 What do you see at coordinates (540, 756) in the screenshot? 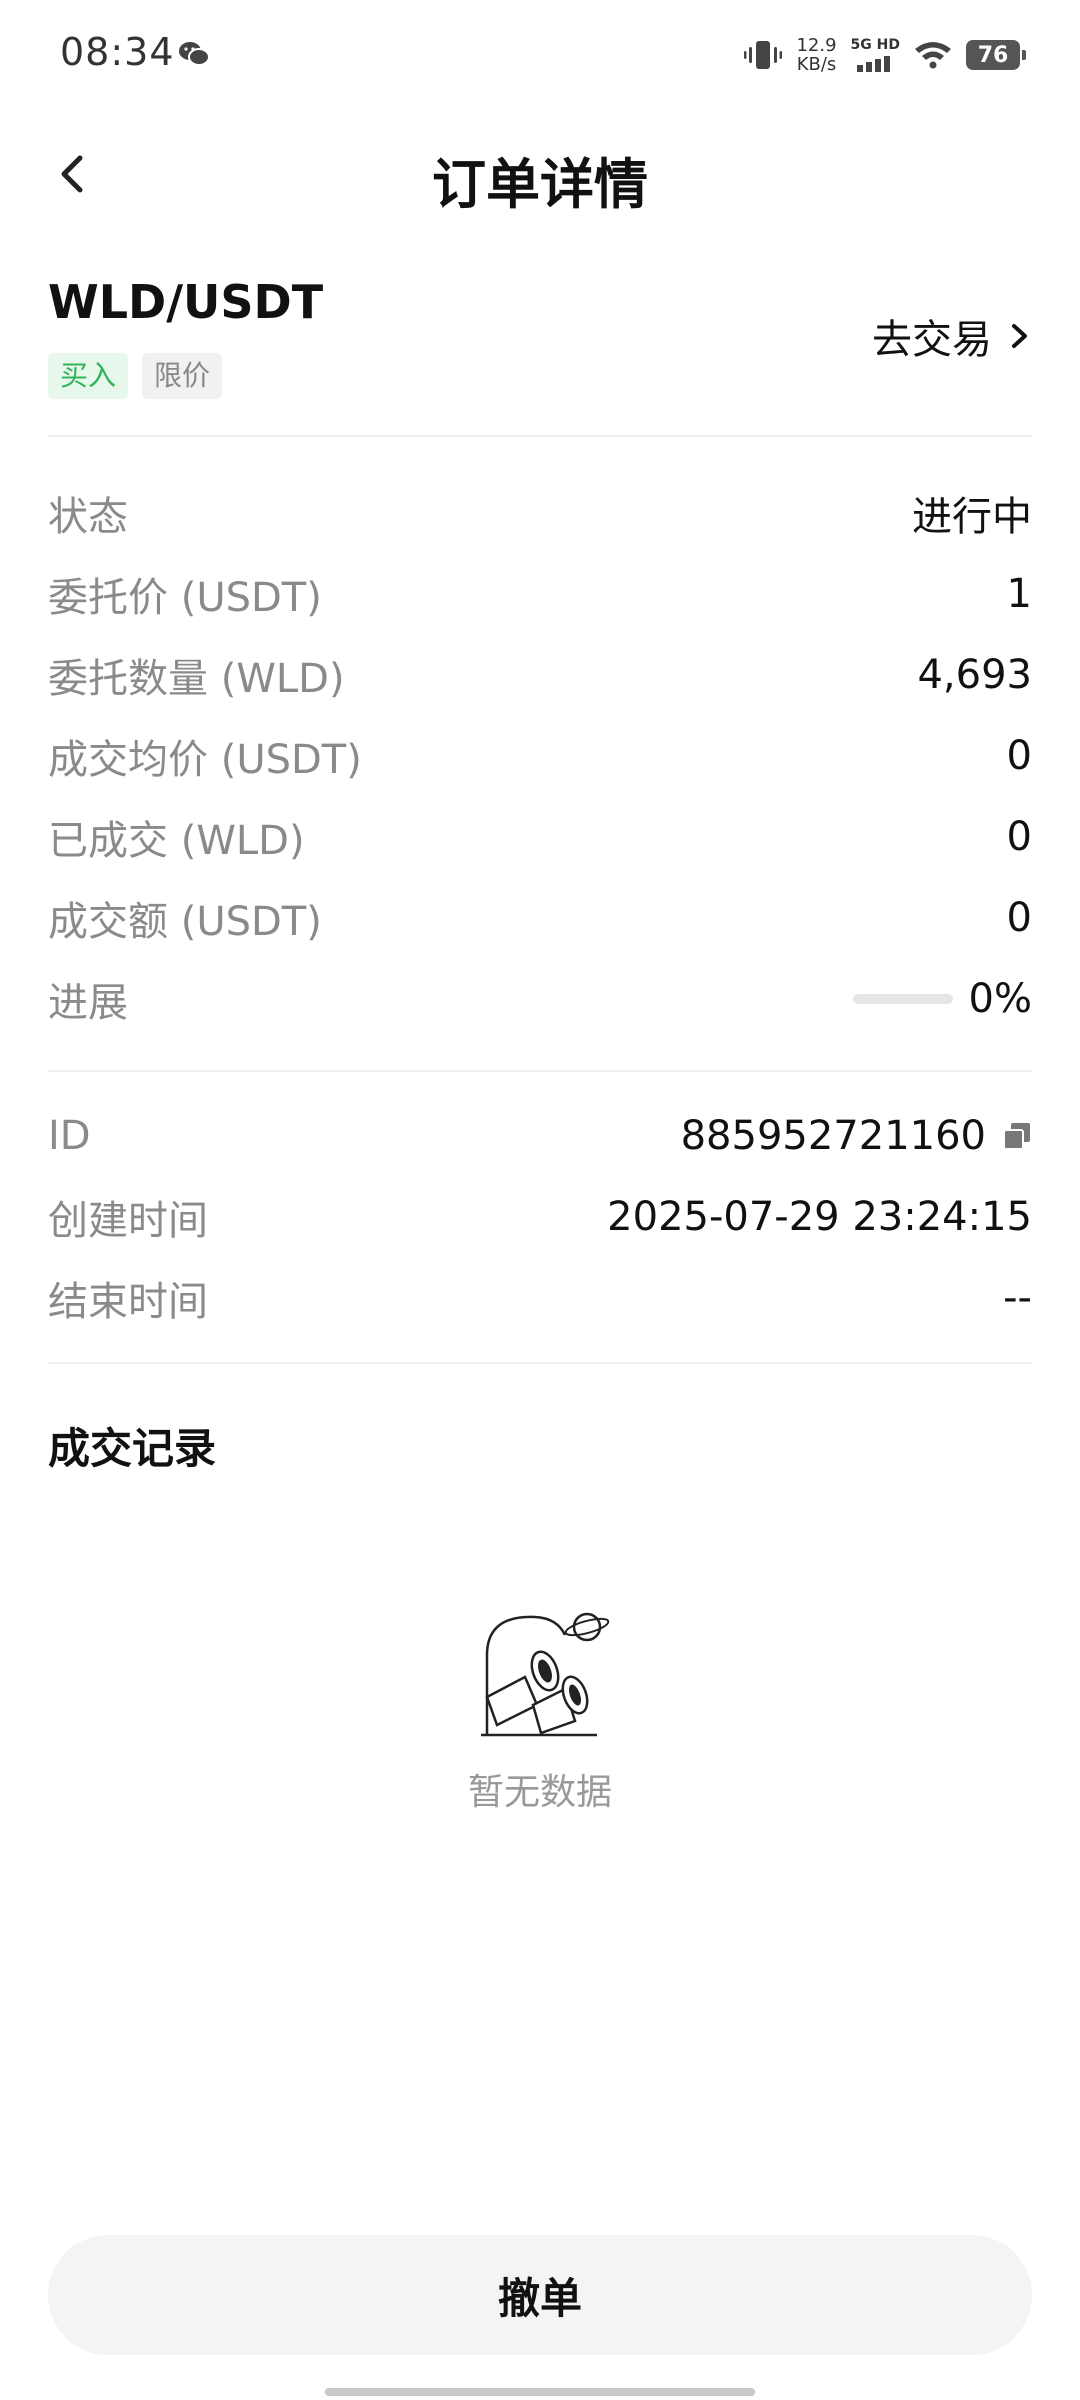
I see `detail-row-avg-price: 成交均价 (USDT) 0` at bounding box center [540, 756].